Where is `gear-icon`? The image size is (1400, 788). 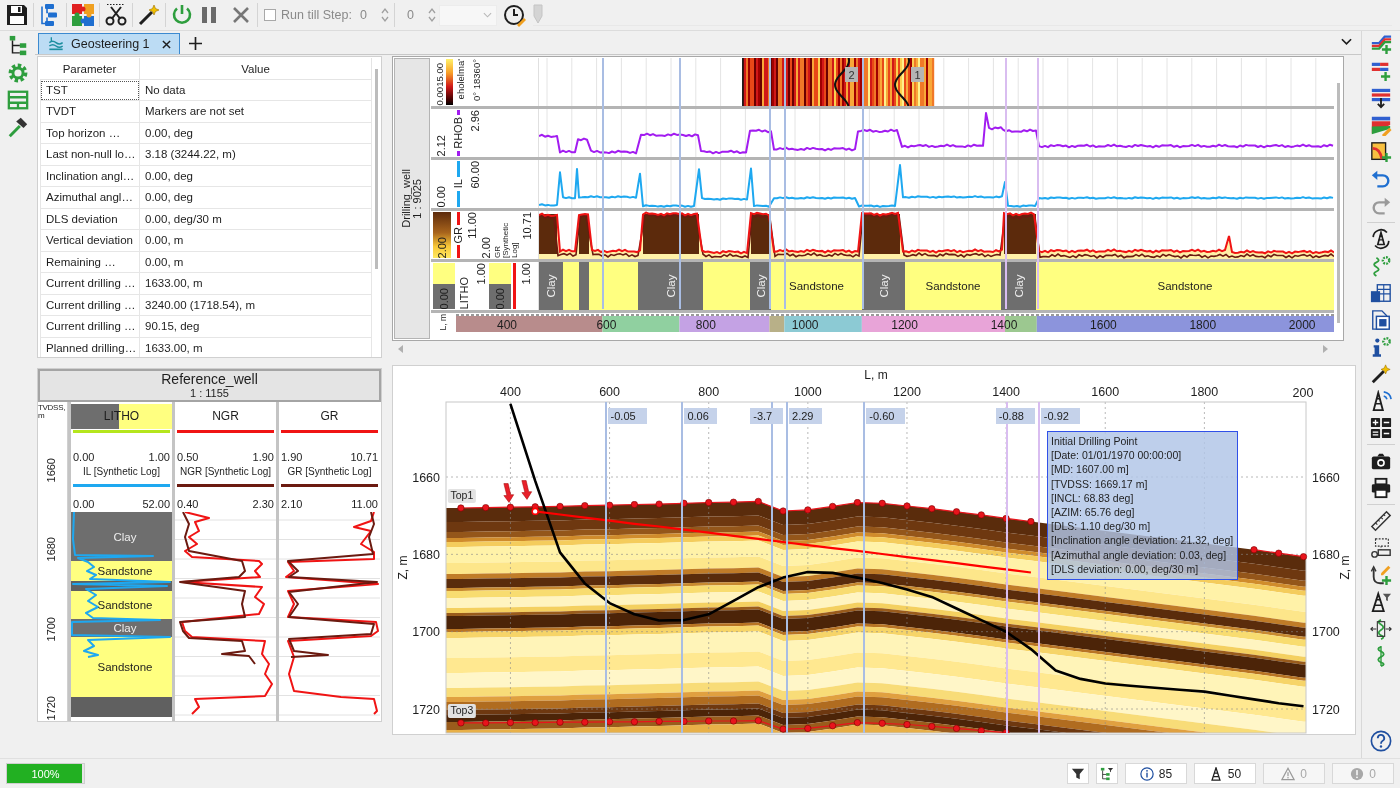 gear-icon is located at coordinates (17, 73).